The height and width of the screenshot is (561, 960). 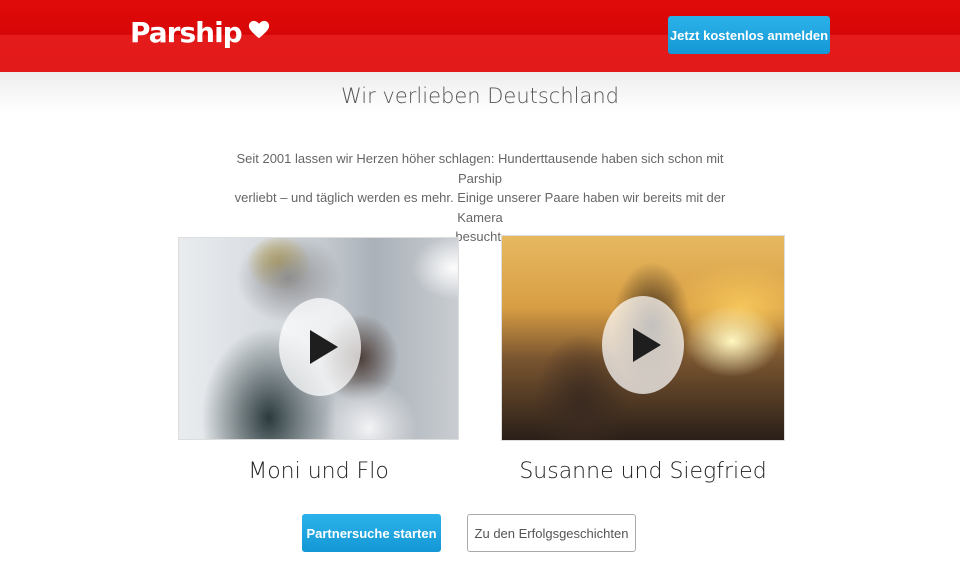 I want to click on parship-logo: Parship, so click(x=200, y=32).